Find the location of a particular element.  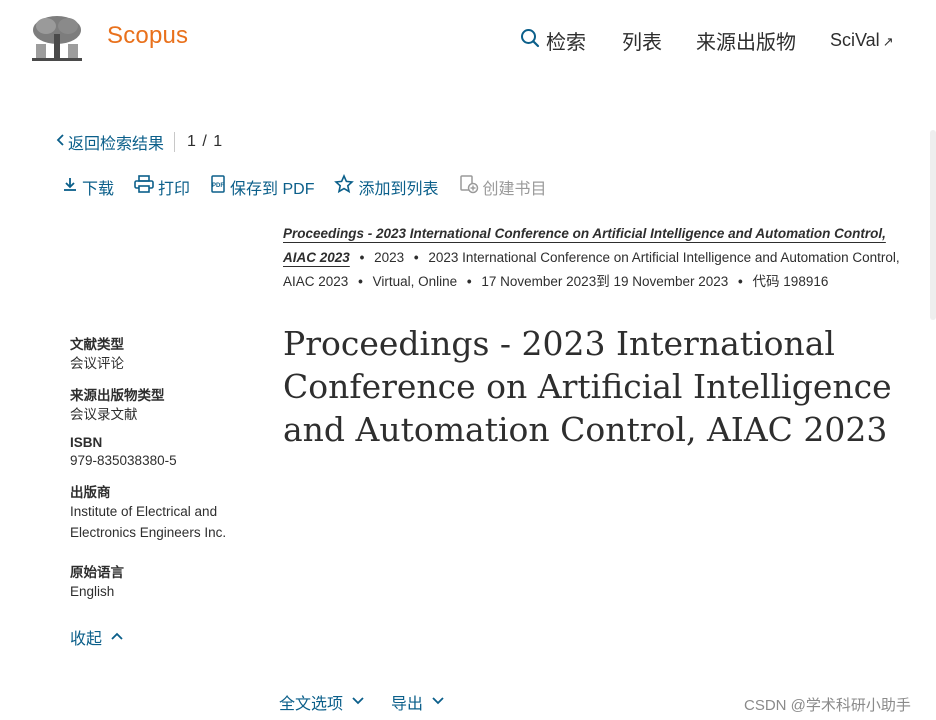

nav-sources: 来源出版物 is located at coordinates (746, 40).